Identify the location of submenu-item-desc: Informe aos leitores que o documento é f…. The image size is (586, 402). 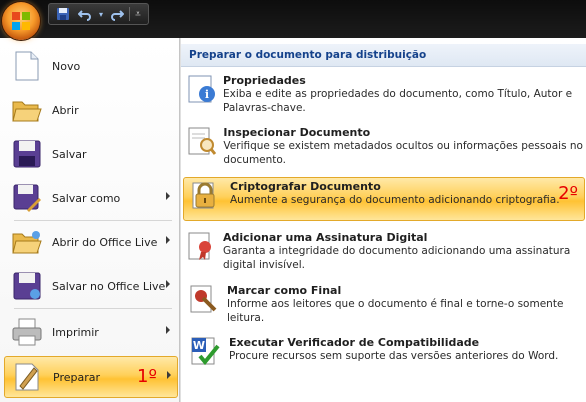
(395, 311).